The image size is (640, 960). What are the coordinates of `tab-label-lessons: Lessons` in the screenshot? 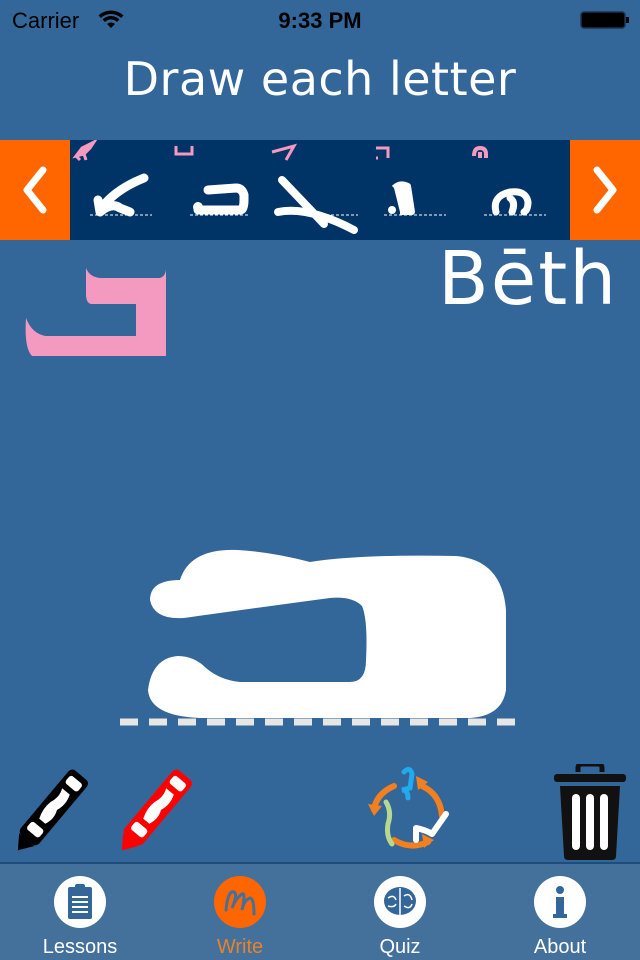 It's located at (80, 947).